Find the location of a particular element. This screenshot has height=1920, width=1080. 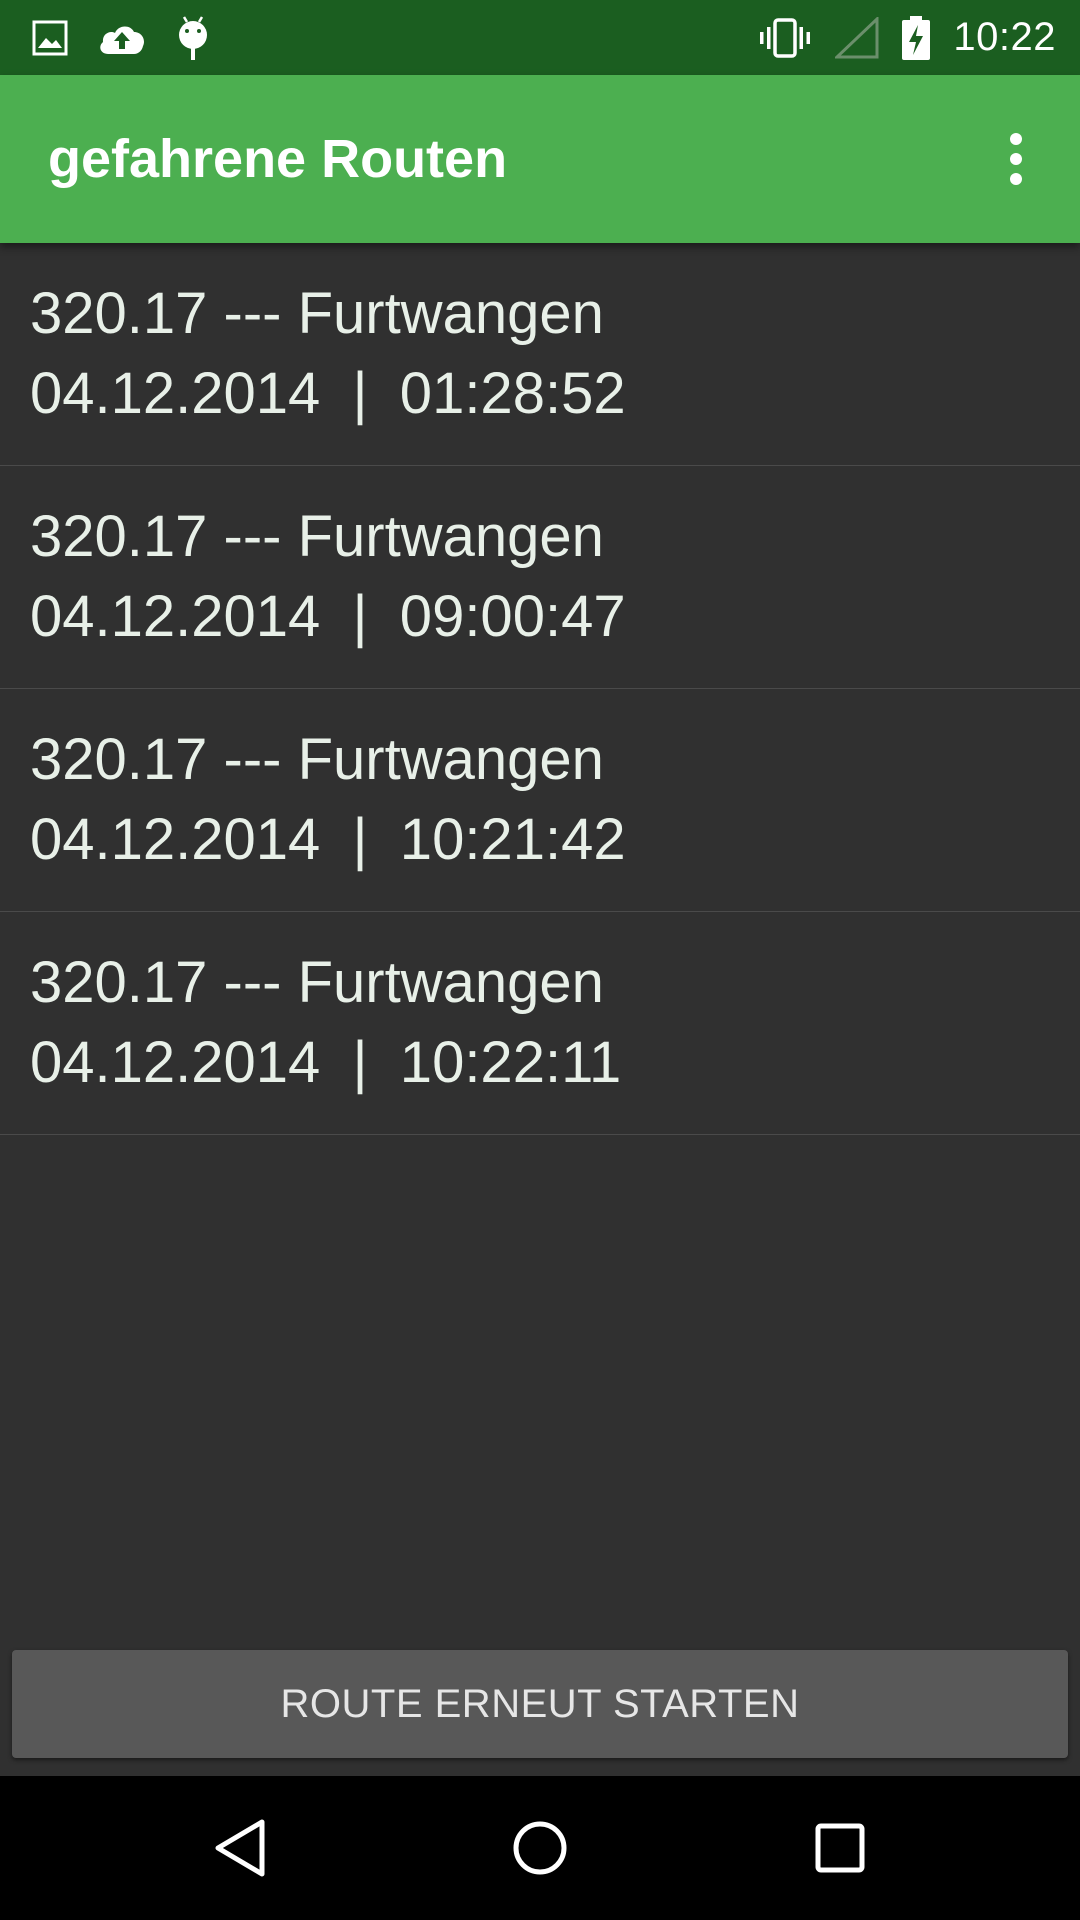

navigation-bar is located at coordinates (540, 1848).